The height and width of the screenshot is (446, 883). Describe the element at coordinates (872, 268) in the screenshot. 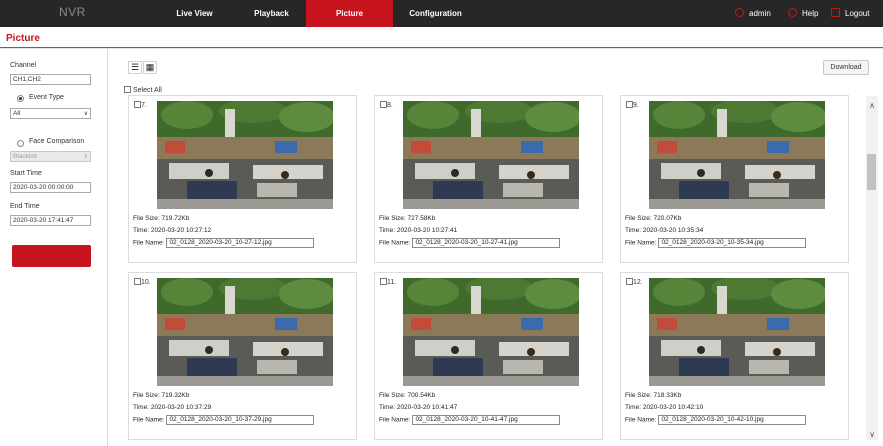

I see `scrollbar-track` at that location.